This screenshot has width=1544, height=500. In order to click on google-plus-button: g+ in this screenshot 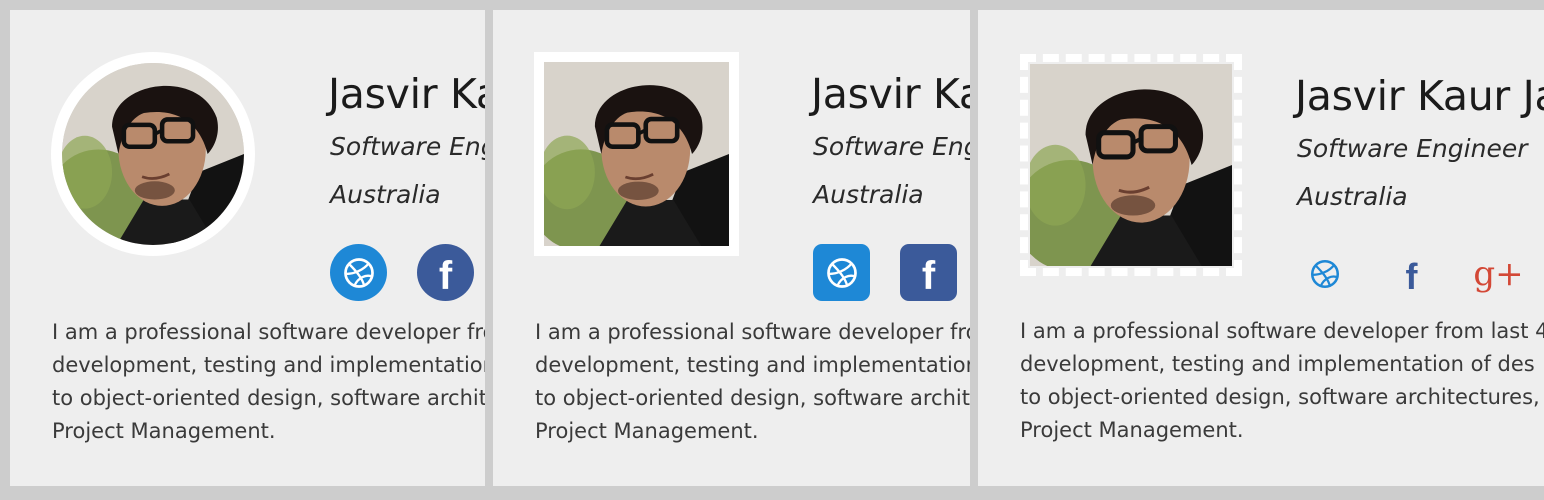, I will do `click(1498, 273)`.